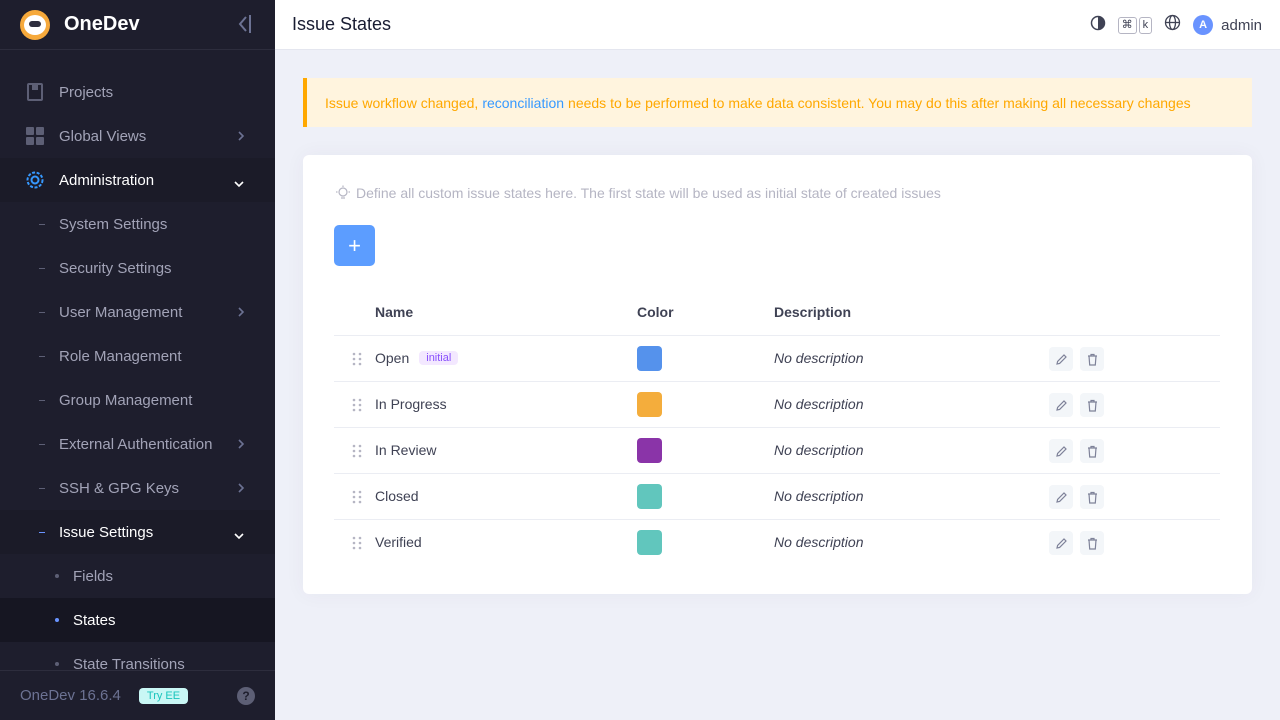 The image size is (1280, 720). What do you see at coordinates (120, 356) in the screenshot?
I see `sidebar-item-label: Role Management` at bounding box center [120, 356].